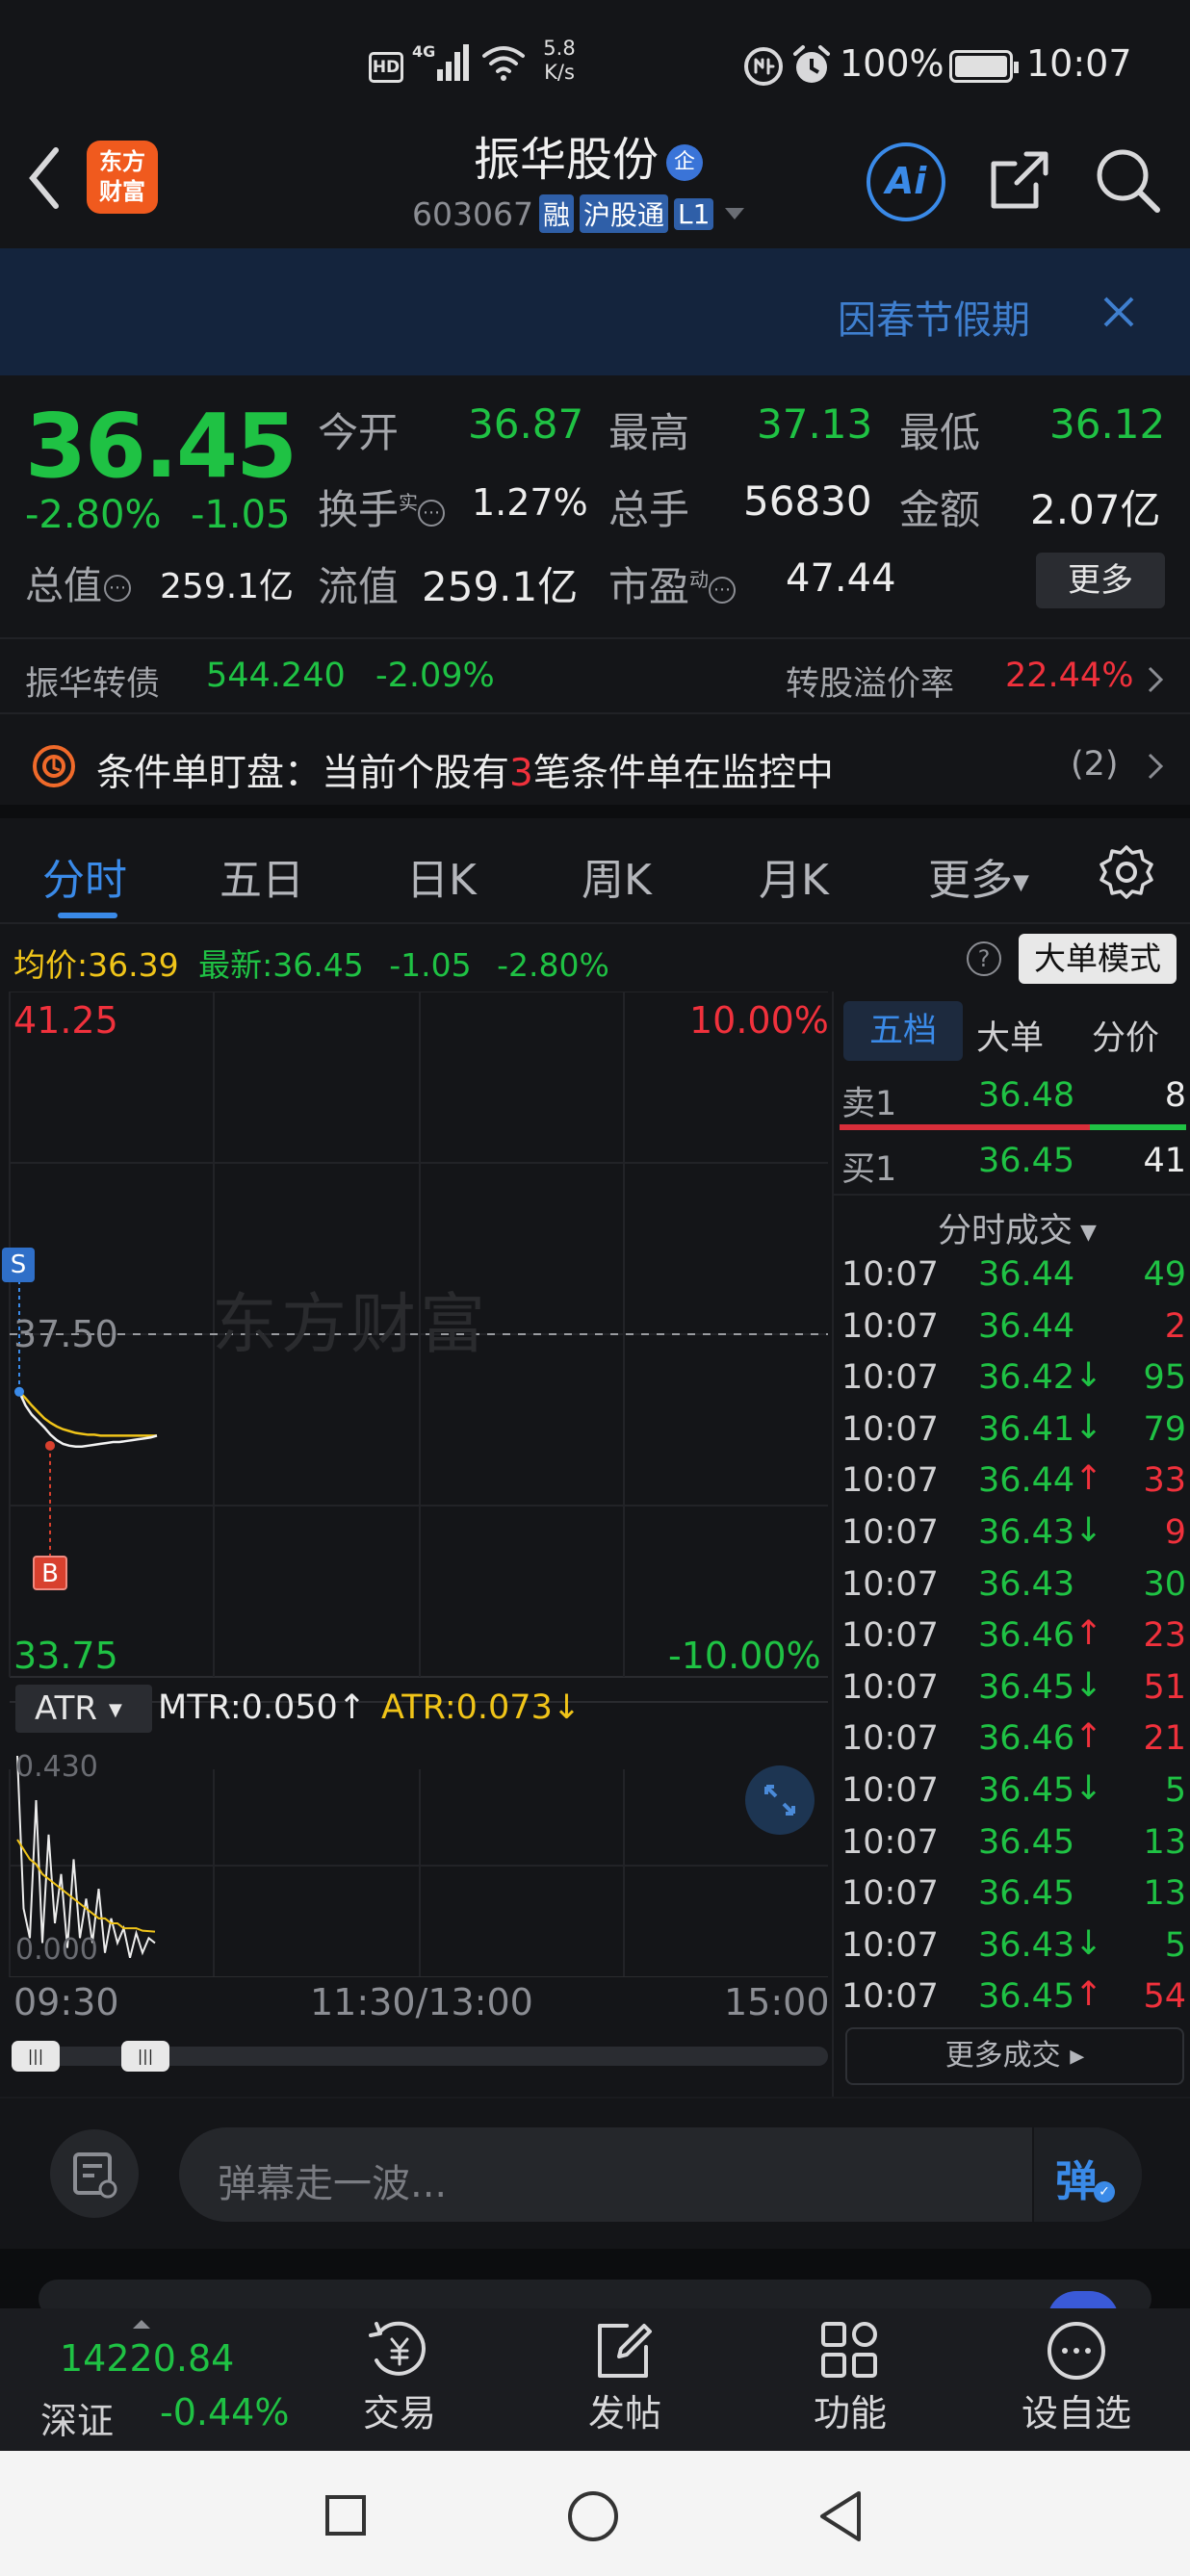  I want to click on tab-intraday: 分时, so click(85, 876).